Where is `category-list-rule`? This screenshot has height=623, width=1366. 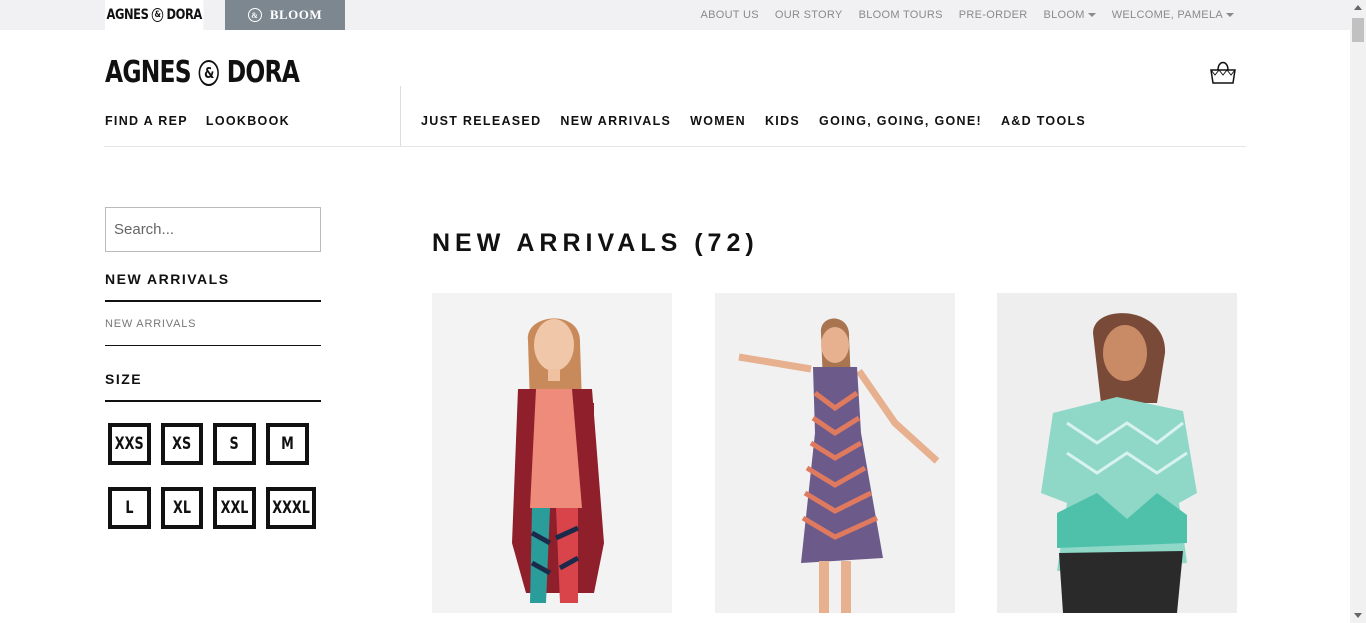 category-list-rule is located at coordinates (213, 345).